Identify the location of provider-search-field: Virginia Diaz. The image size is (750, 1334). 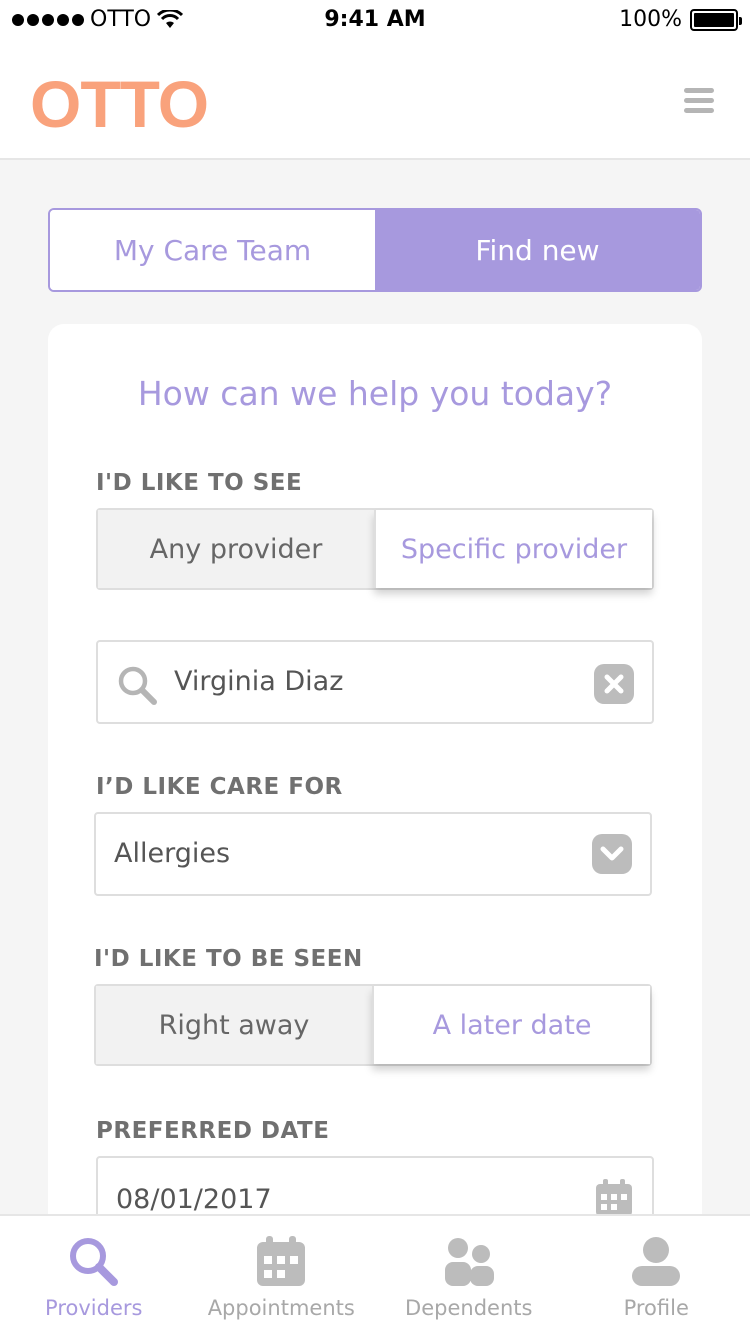
(375, 682).